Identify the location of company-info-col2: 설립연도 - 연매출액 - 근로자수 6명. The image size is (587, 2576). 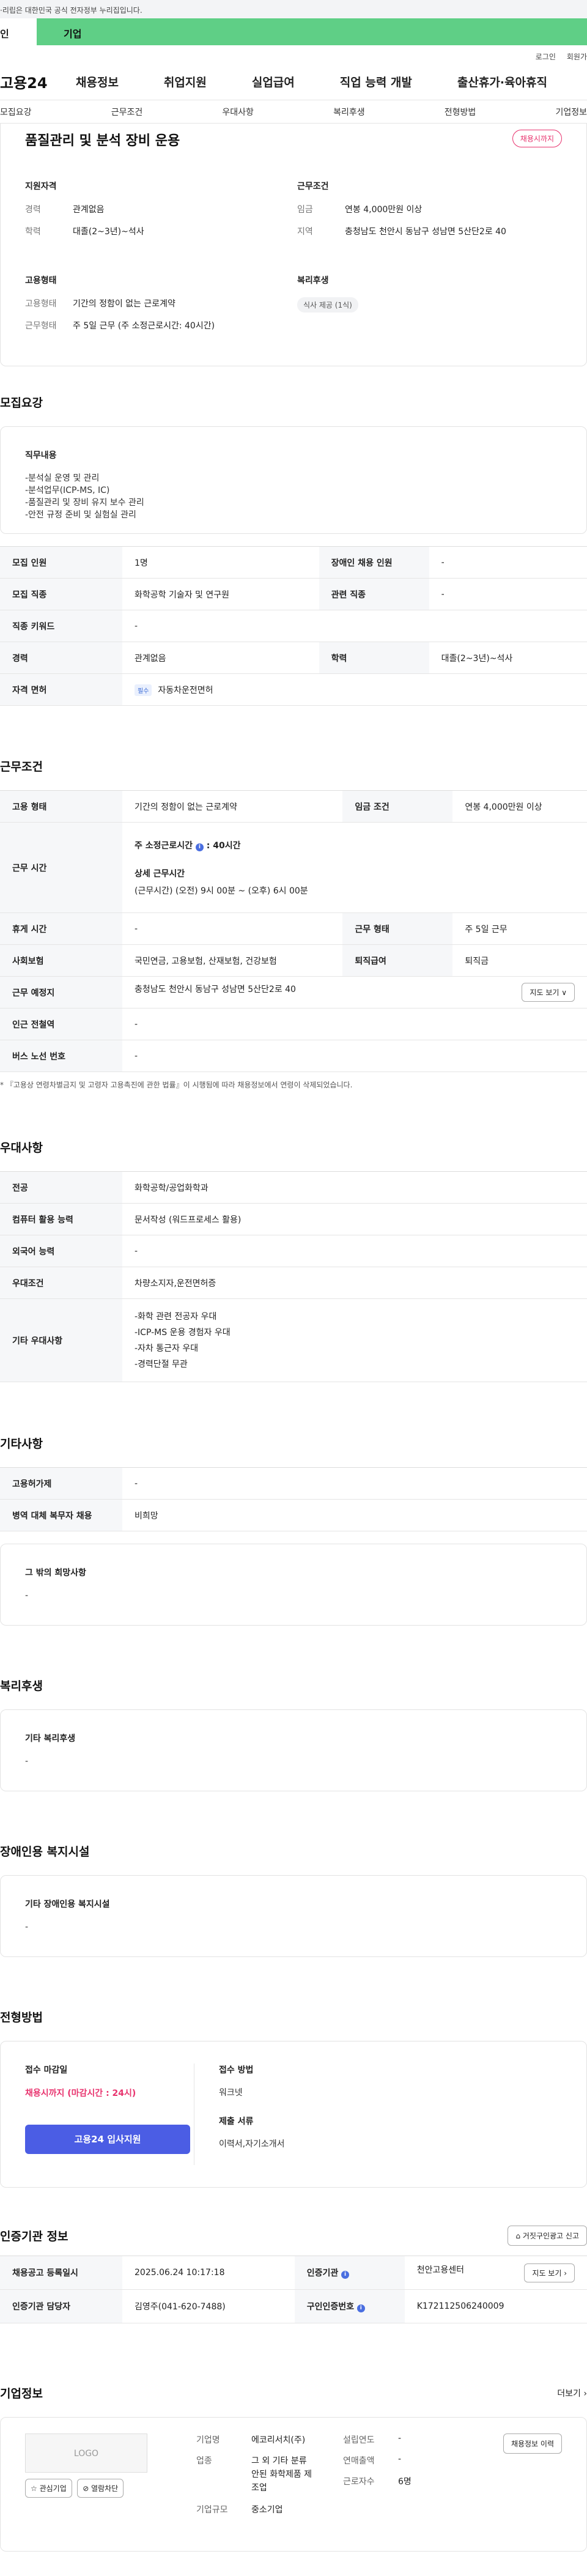
(392, 2492).